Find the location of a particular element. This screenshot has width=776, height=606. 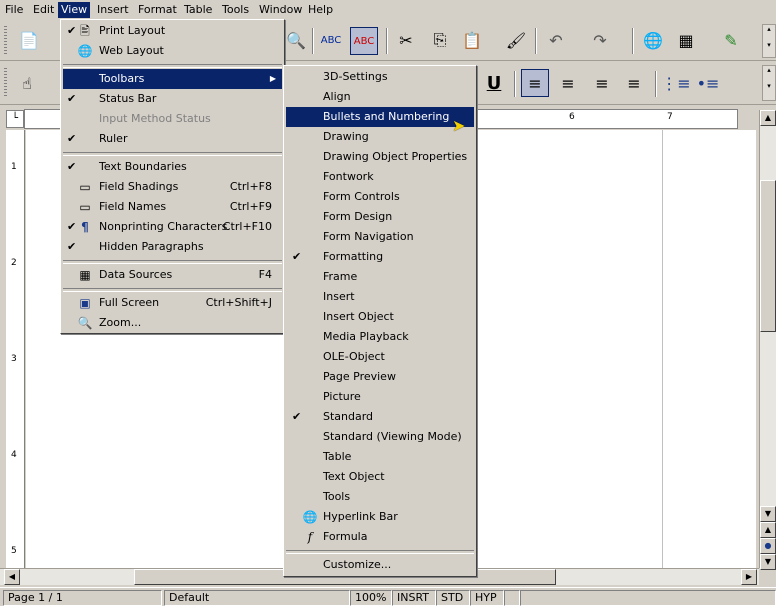

styles-formatting-icon: ☝ is located at coordinates (27, 83).